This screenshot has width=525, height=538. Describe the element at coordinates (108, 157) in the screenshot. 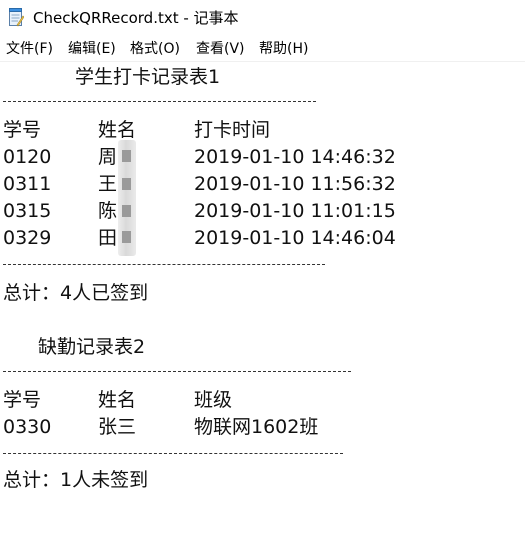

I see `record1-row-name: 周` at that location.